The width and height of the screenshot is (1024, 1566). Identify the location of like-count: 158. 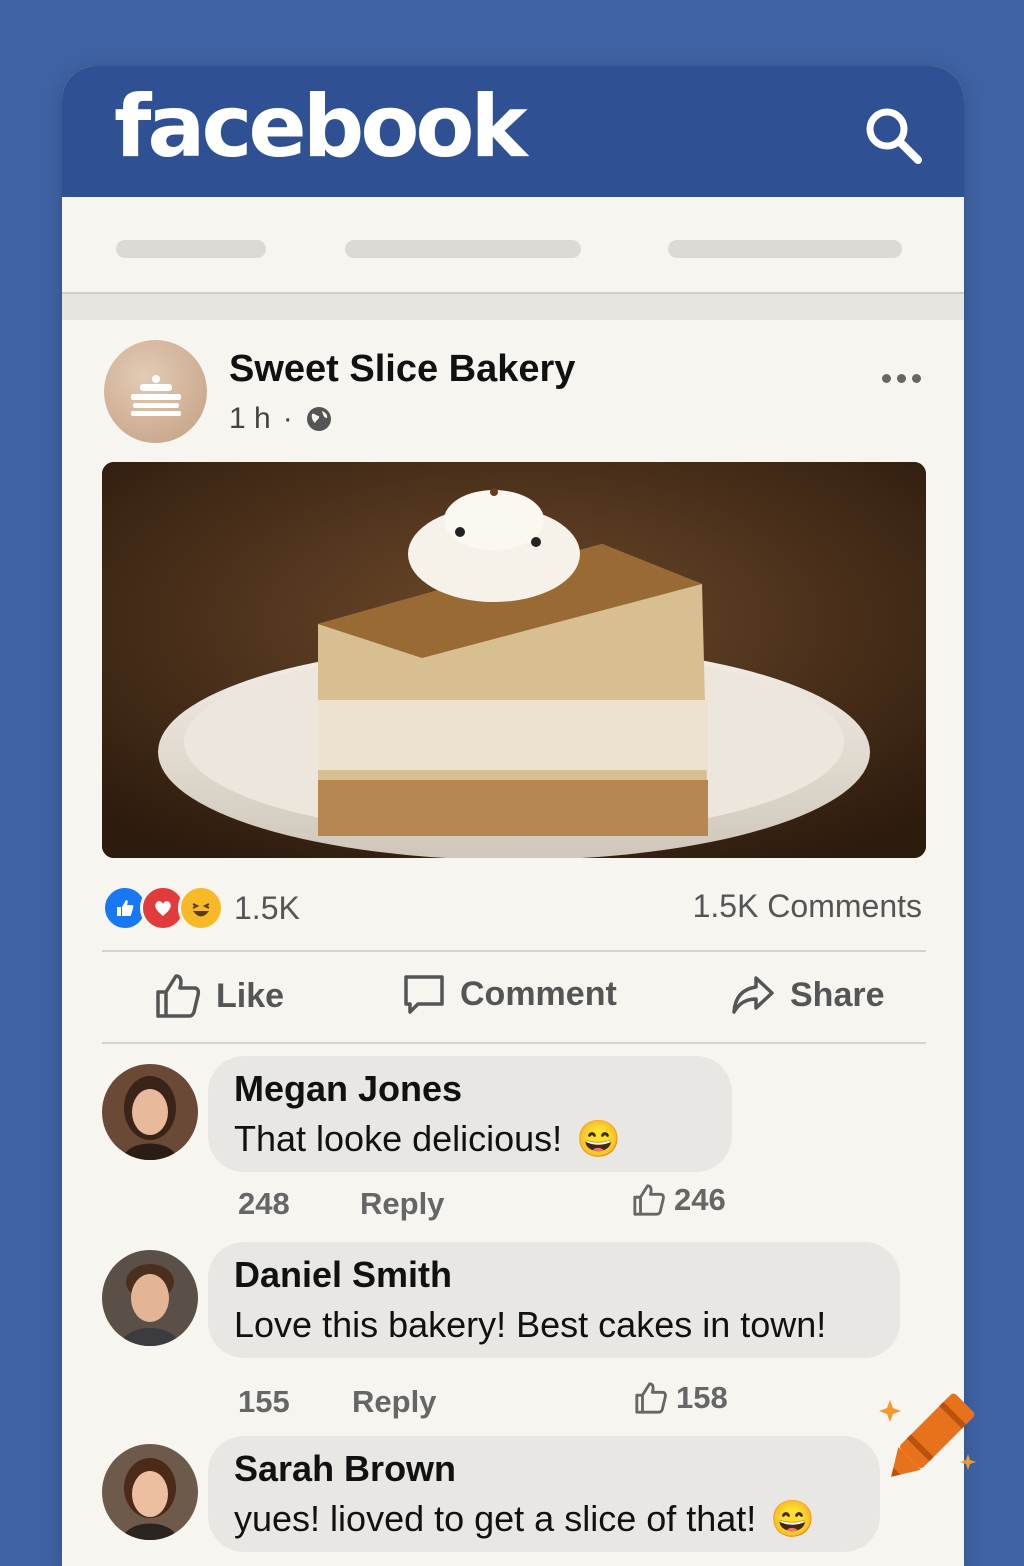
(702, 1397).